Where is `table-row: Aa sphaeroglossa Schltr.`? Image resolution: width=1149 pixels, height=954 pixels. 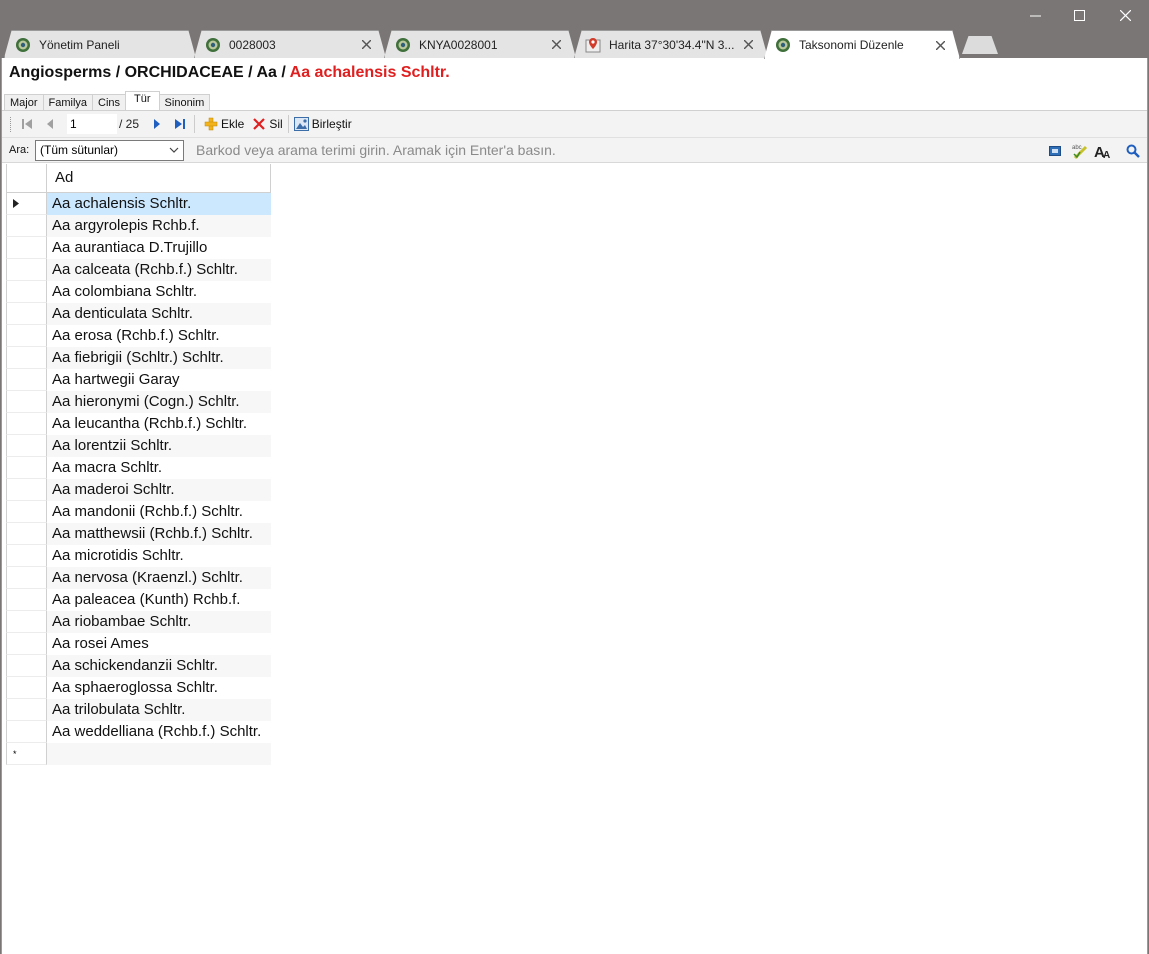
table-row: Aa sphaeroglossa Schltr. is located at coordinates (138, 688).